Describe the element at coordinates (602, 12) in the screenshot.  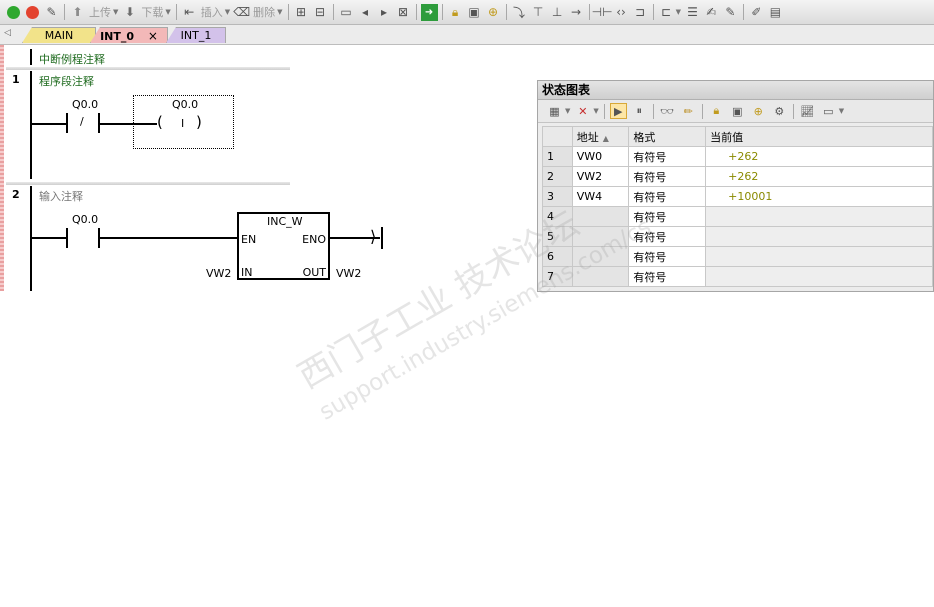
I see `contact-icon: ⊣⊢` at that location.